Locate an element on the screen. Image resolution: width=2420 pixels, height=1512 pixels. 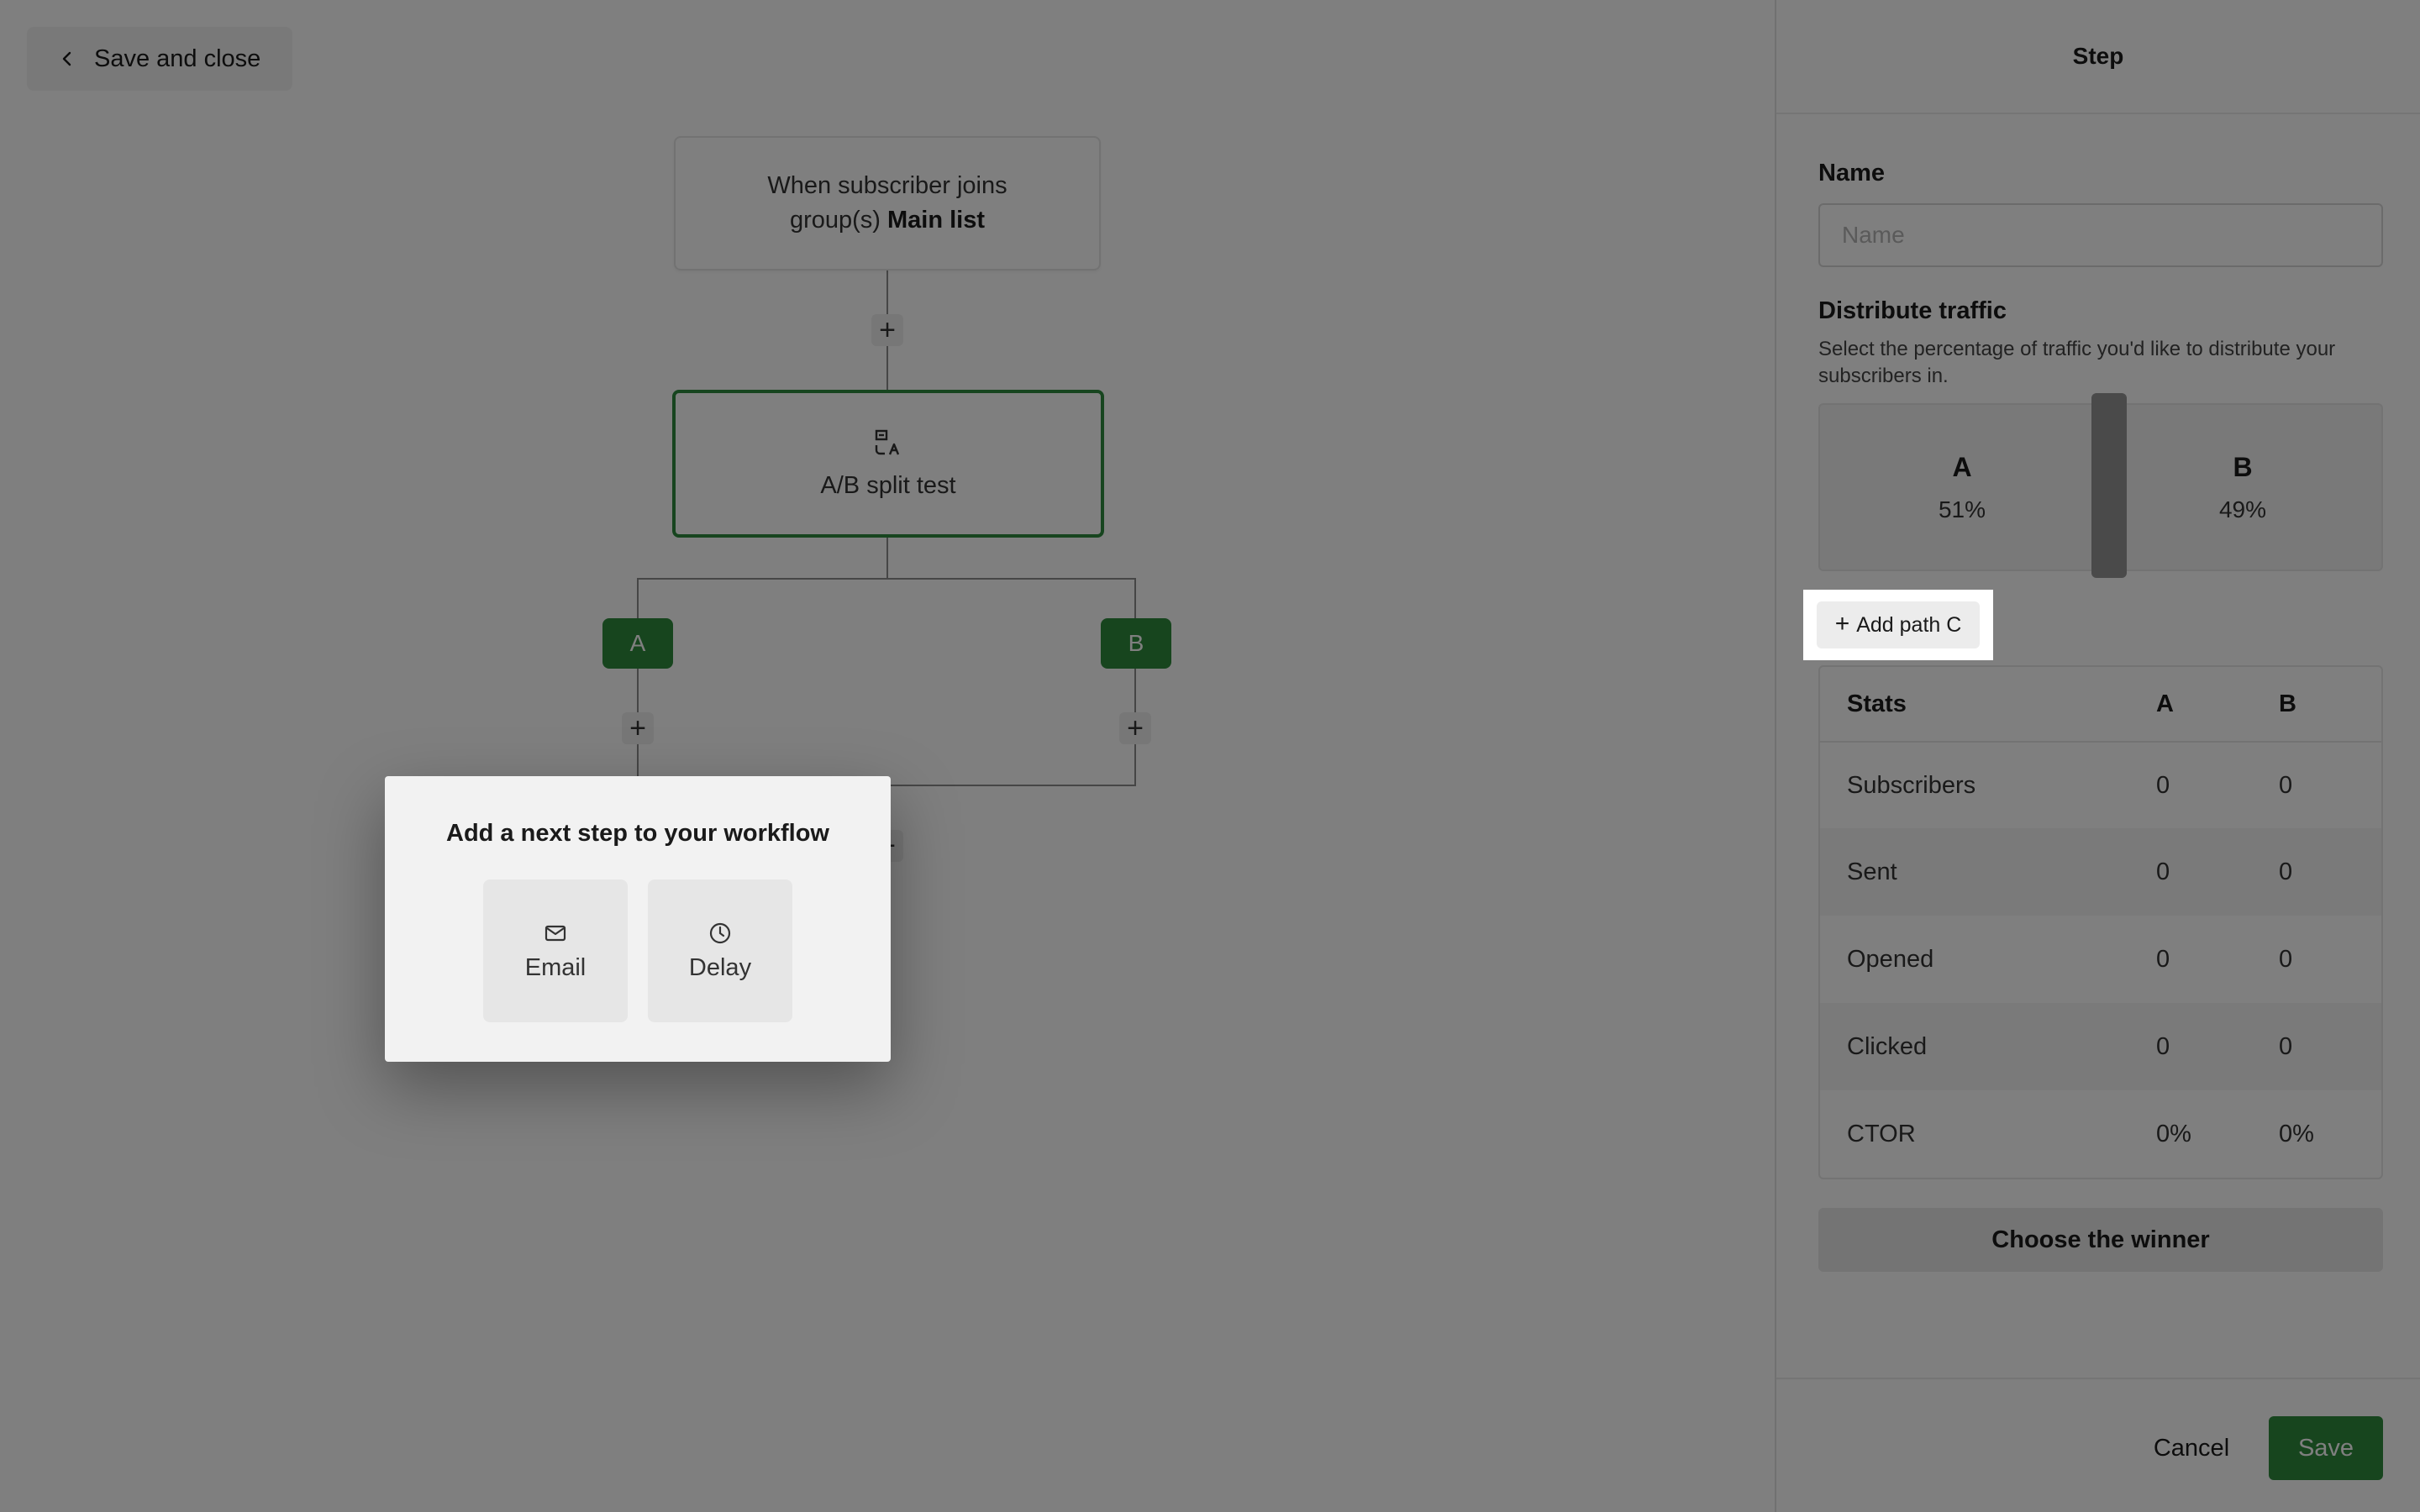
popover-title: Add a next step to your workflow is located at coordinates (637, 833).